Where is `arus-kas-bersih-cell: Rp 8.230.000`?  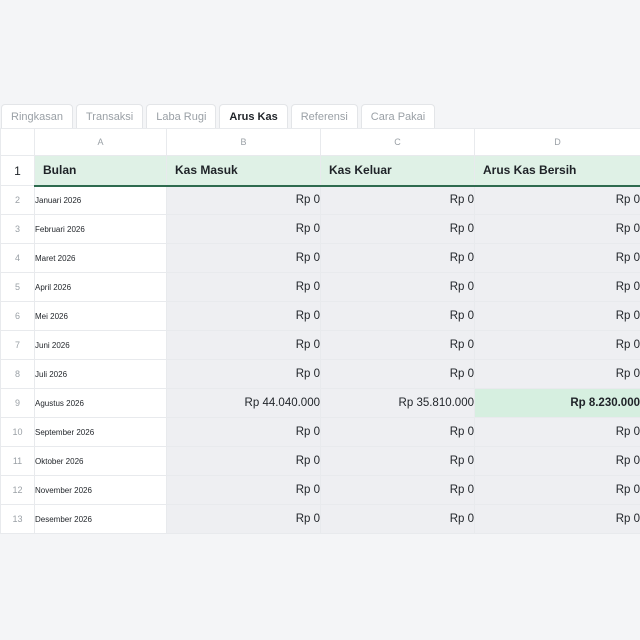 arus-kas-bersih-cell: Rp 8.230.000 is located at coordinates (557, 403).